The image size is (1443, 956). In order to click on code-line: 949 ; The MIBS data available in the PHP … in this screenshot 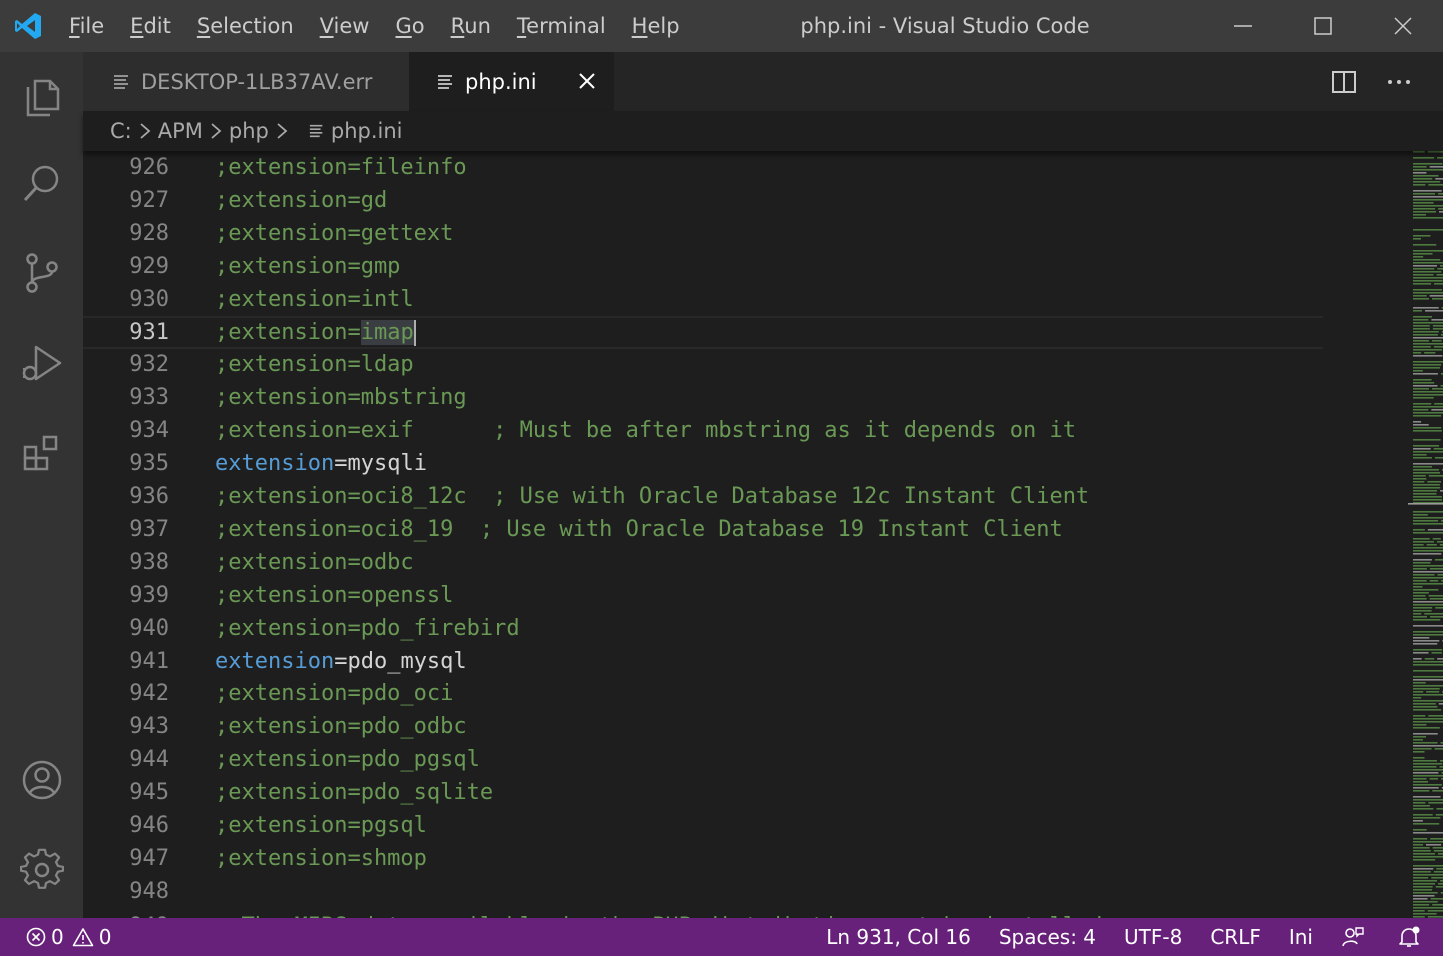, I will do `click(703, 914)`.